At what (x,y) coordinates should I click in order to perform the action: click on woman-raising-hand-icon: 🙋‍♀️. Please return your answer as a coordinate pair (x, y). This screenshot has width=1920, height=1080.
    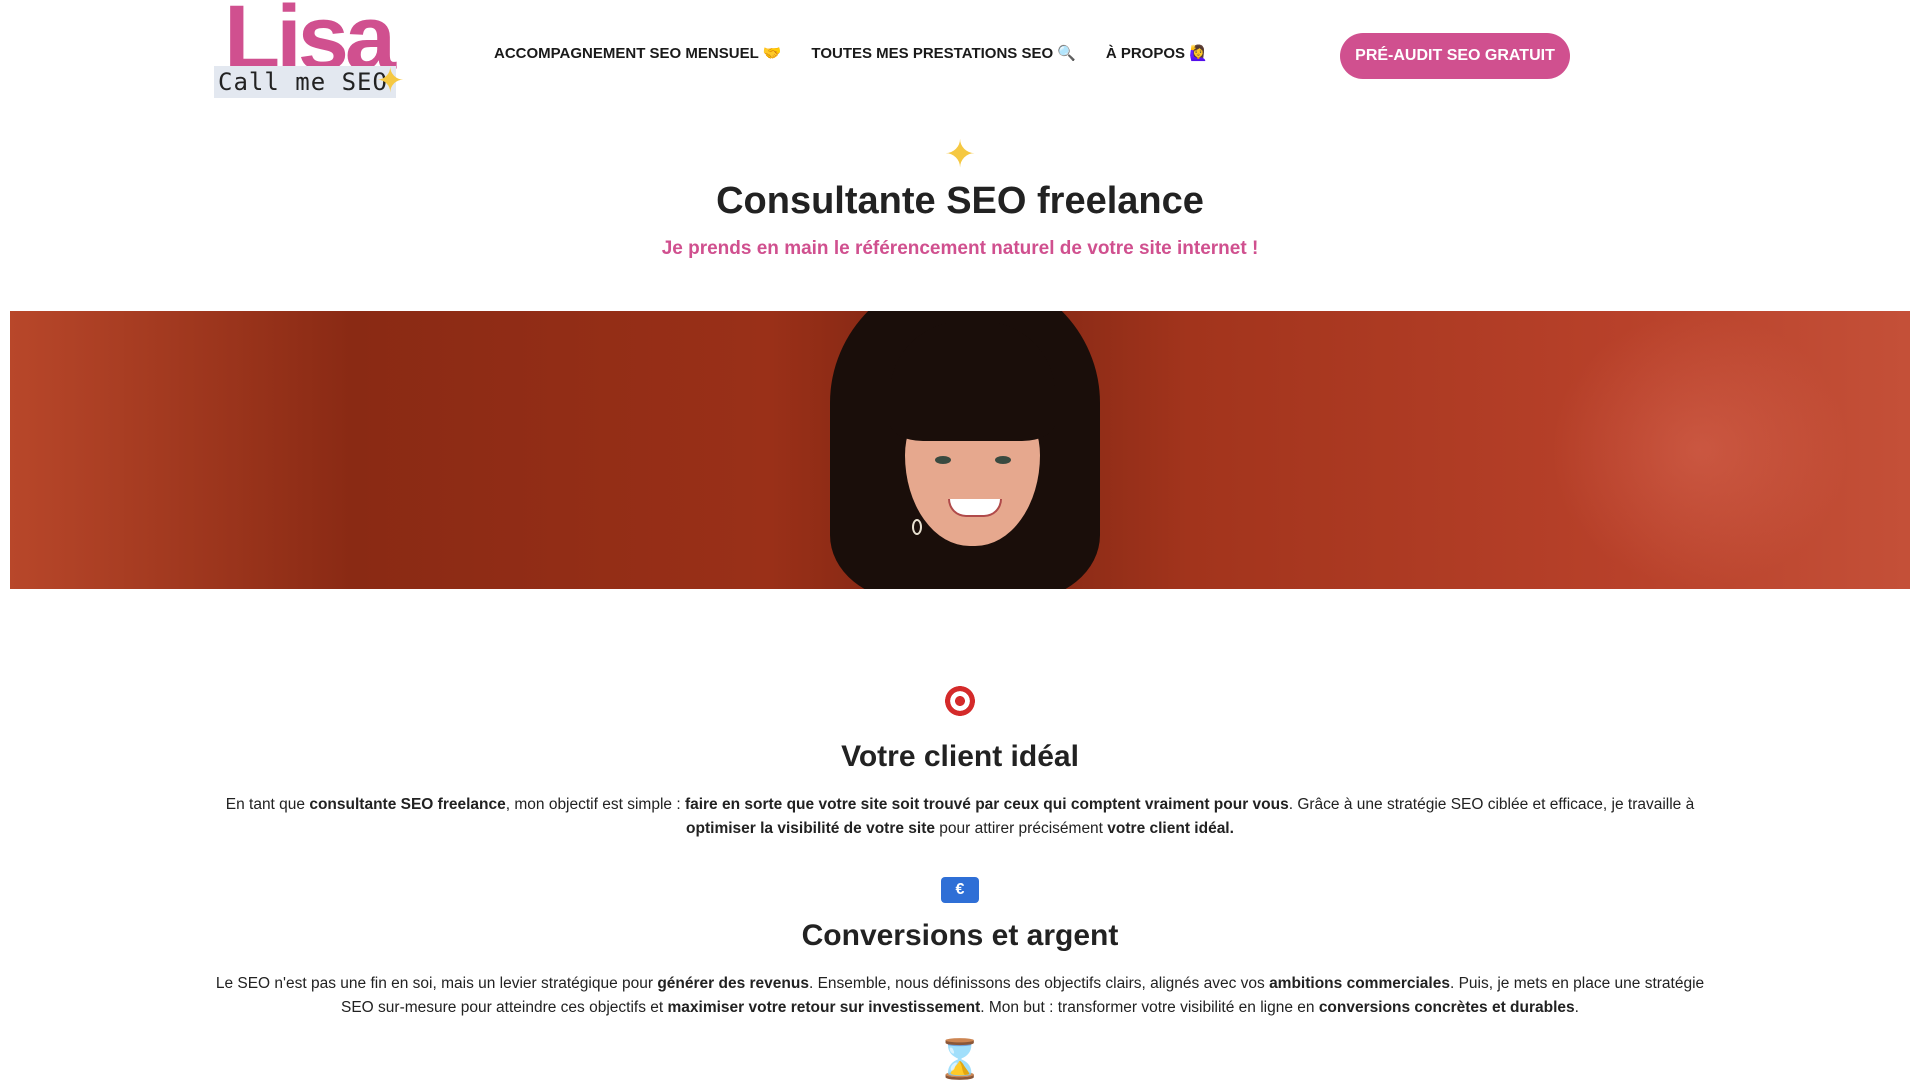
    Looking at the image, I should click on (1198, 53).